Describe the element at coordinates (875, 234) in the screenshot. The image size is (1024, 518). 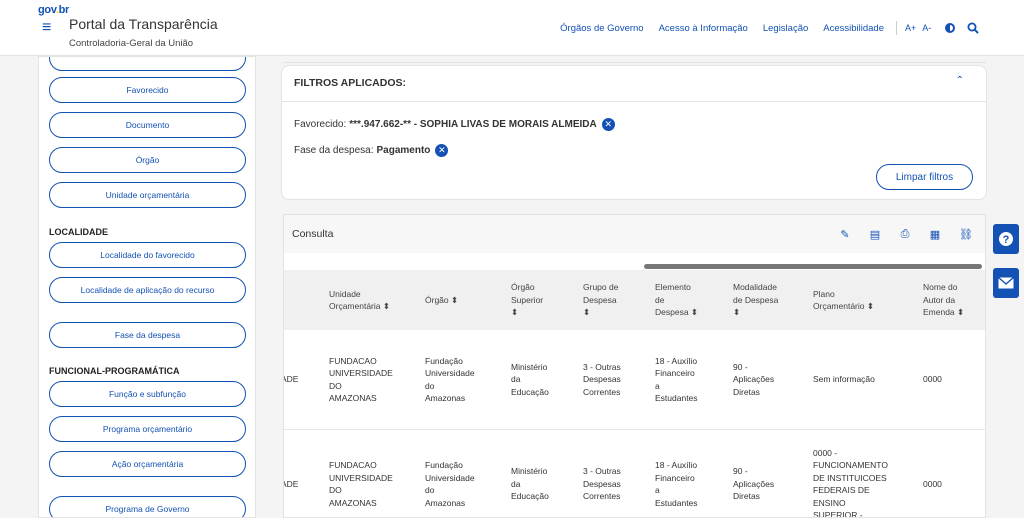
I see `download-icon: ▤` at that location.